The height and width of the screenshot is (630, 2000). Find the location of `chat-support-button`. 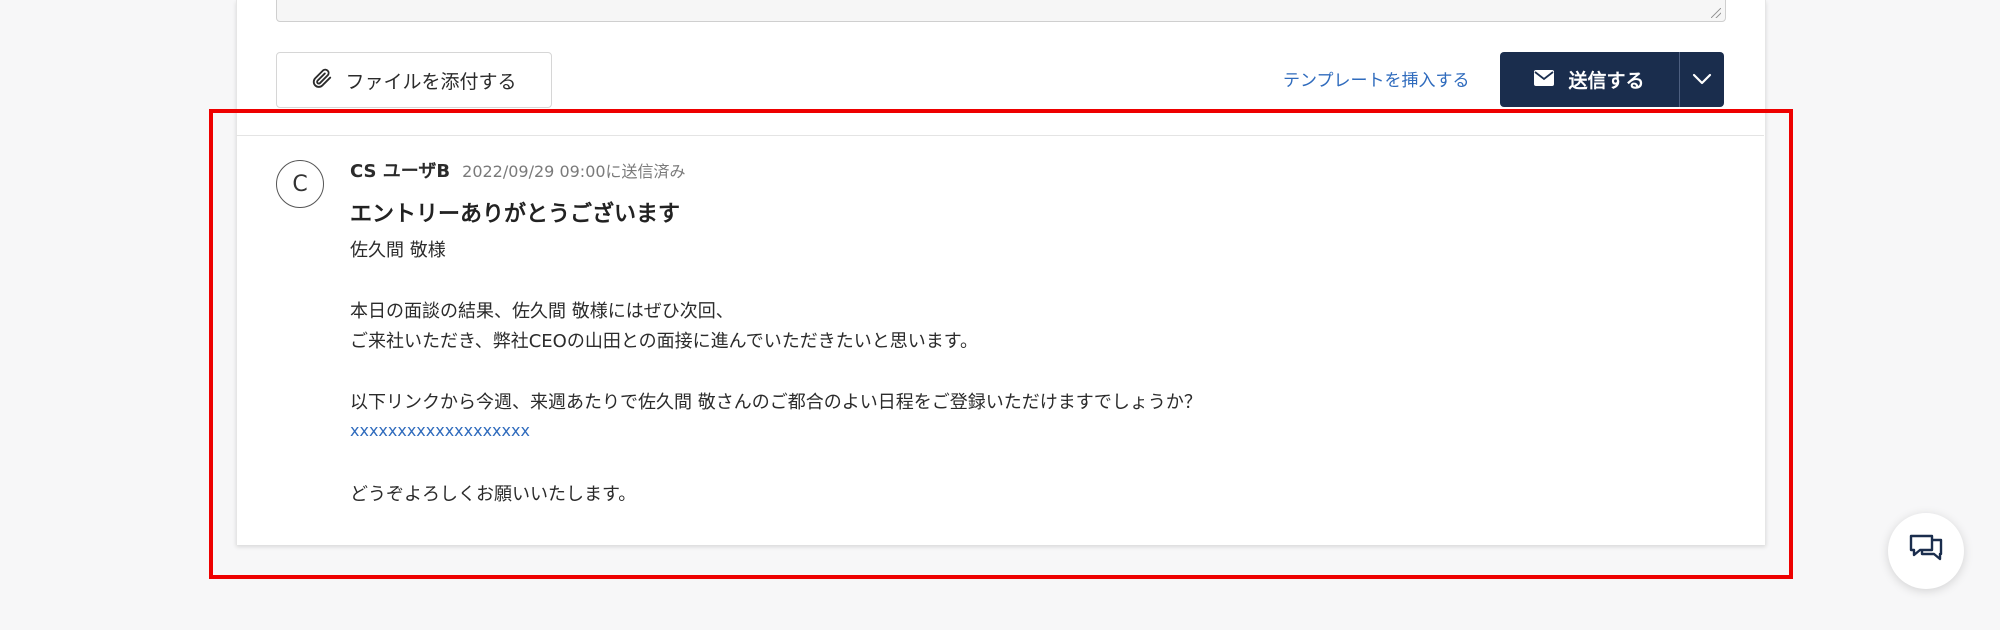

chat-support-button is located at coordinates (1926, 551).